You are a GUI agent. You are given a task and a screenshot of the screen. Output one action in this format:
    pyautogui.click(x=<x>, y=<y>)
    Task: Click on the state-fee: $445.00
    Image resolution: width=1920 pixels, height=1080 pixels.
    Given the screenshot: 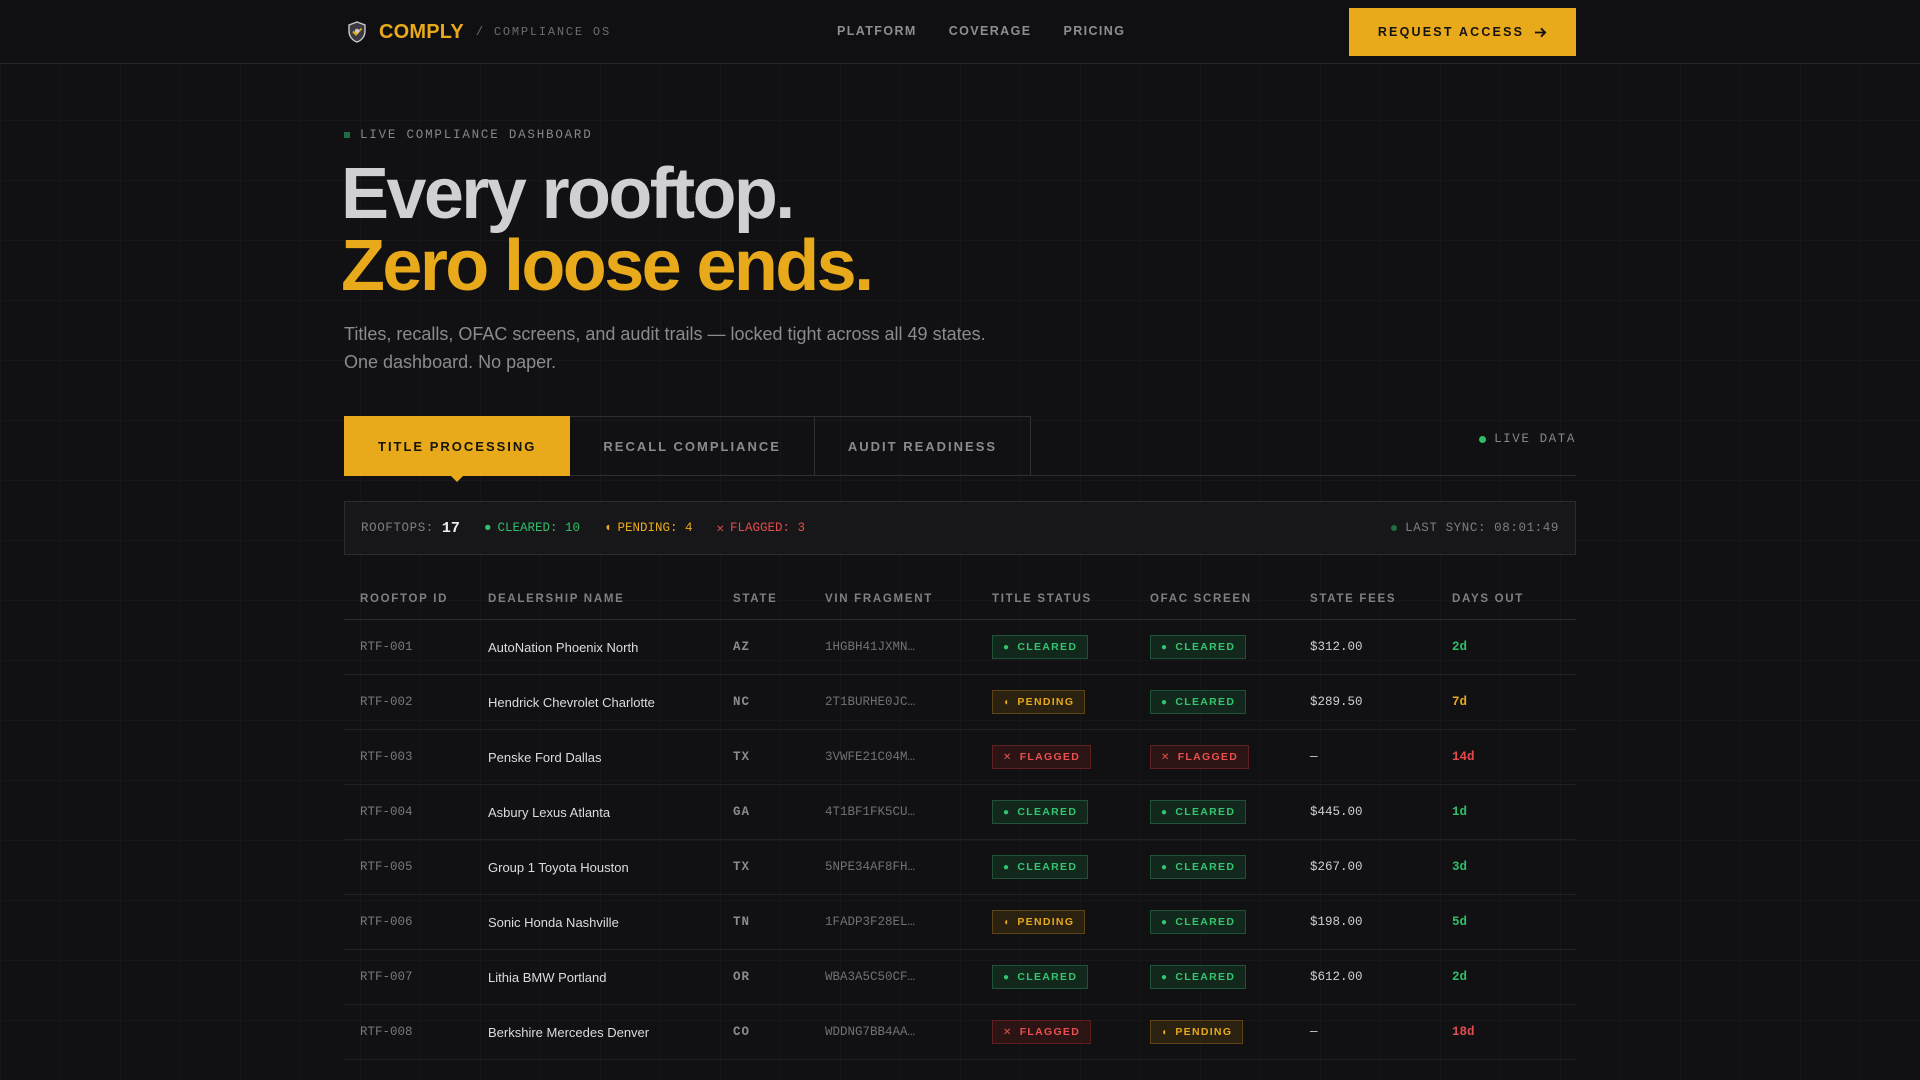 What is the action you would take?
    pyautogui.click(x=1336, y=812)
    